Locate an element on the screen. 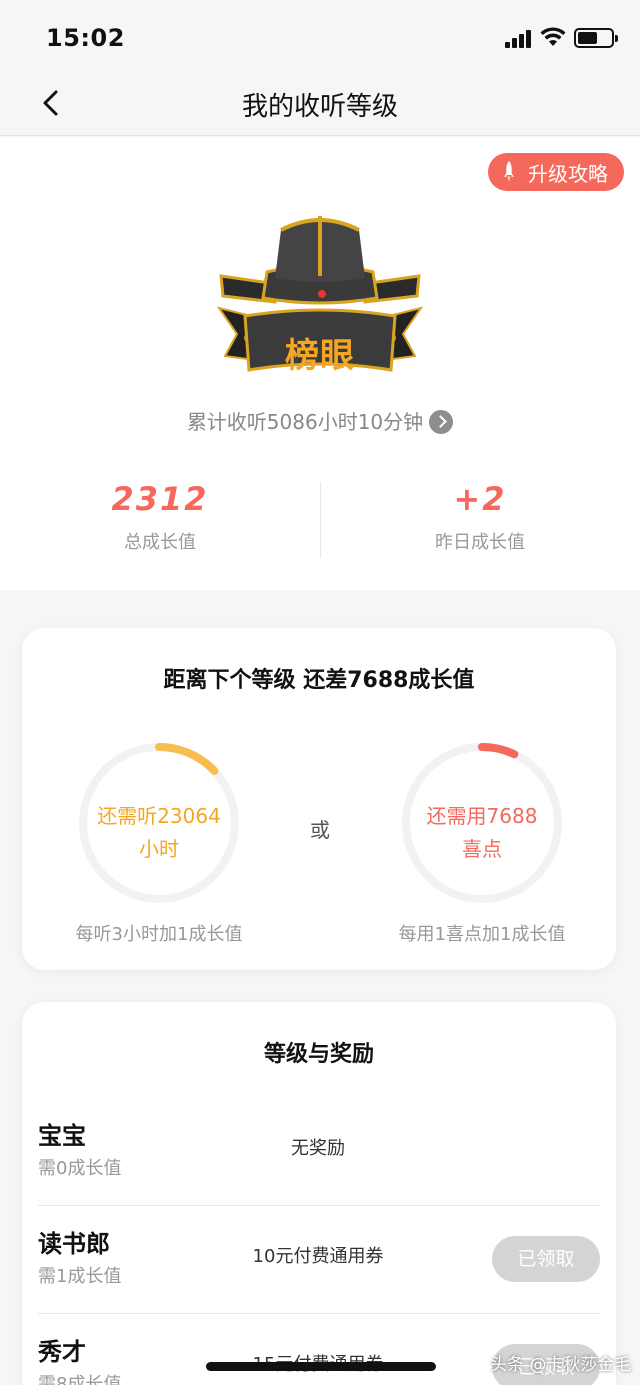  level-requirement: 需0成长值 is located at coordinates (80, 1168).